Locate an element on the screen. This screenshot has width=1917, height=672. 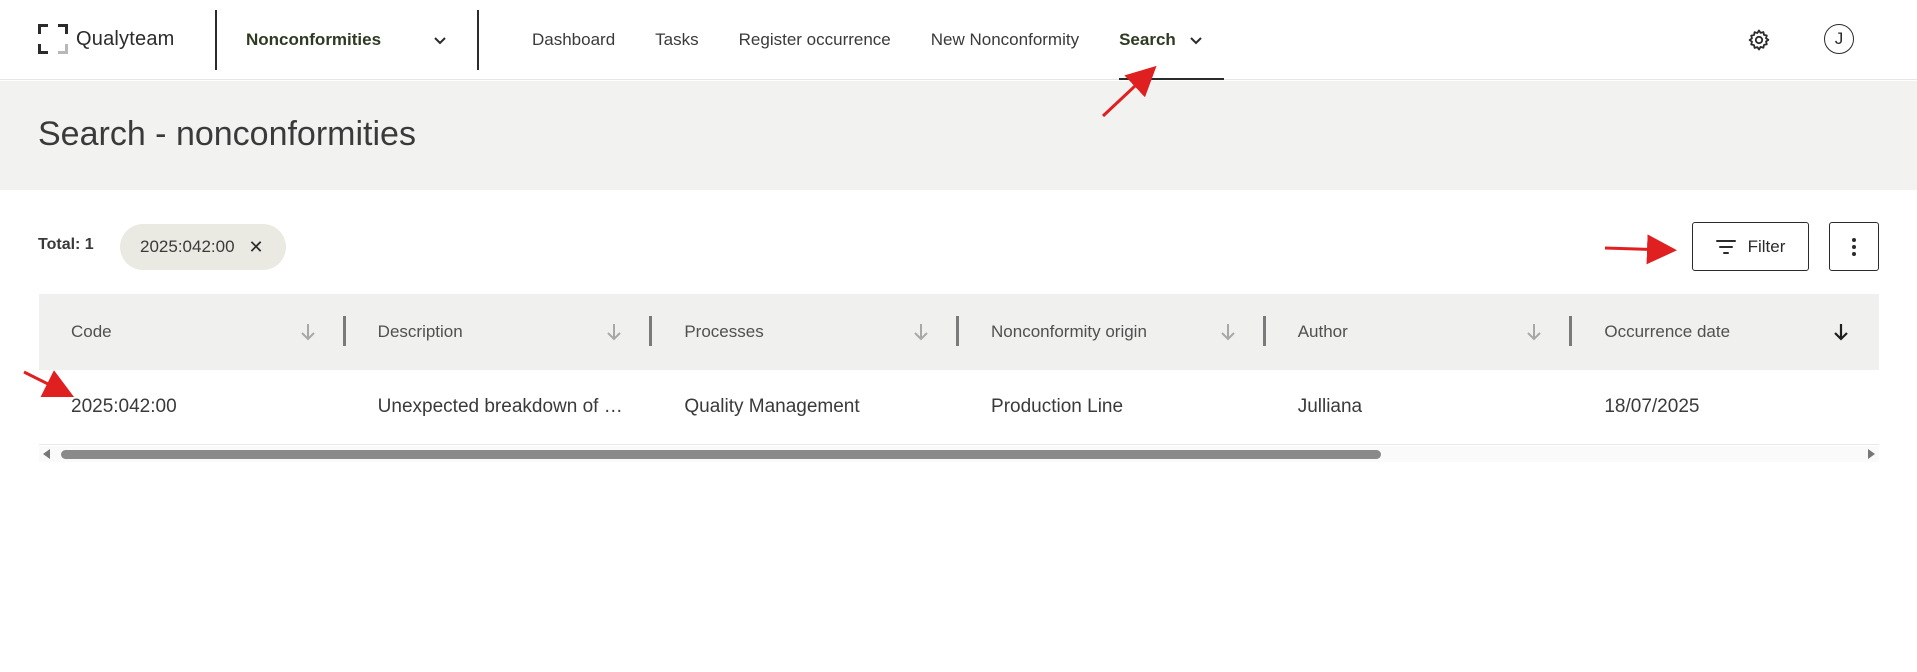
nav-item-register-occurrence: Register occurrence is located at coordinates (815, 40).